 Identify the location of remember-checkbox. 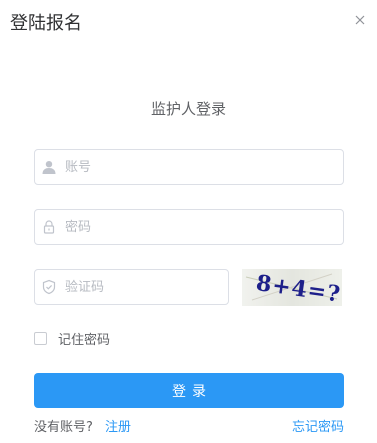
(40, 338).